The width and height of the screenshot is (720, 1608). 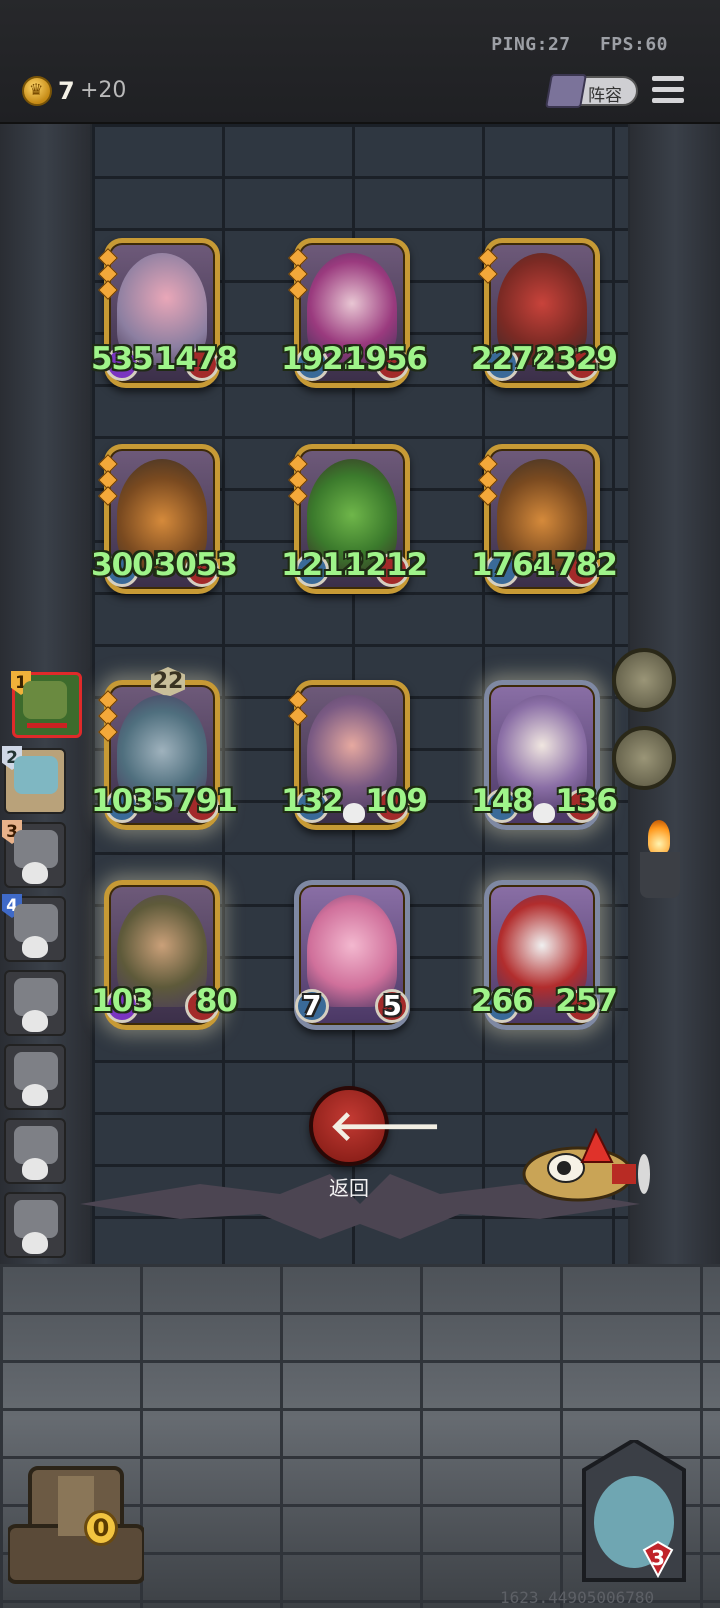 I want to click on chest-count: 0, so click(x=101, y=1528).